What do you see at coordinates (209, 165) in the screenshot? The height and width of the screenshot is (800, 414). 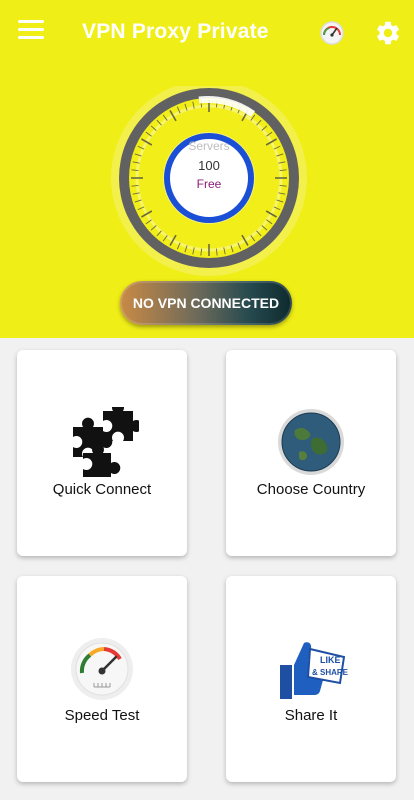 I see `servers-count: 100` at bounding box center [209, 165].